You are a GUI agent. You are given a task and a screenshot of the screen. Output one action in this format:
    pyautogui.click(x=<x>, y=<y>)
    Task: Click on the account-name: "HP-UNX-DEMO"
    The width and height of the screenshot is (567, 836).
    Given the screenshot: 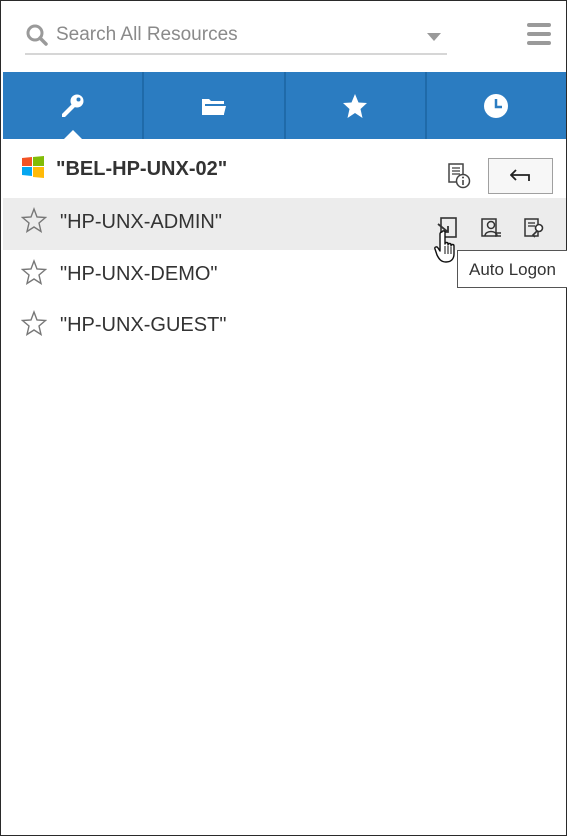 What is the action you would take?
    pyautogui.click(x=139, y=274)
    